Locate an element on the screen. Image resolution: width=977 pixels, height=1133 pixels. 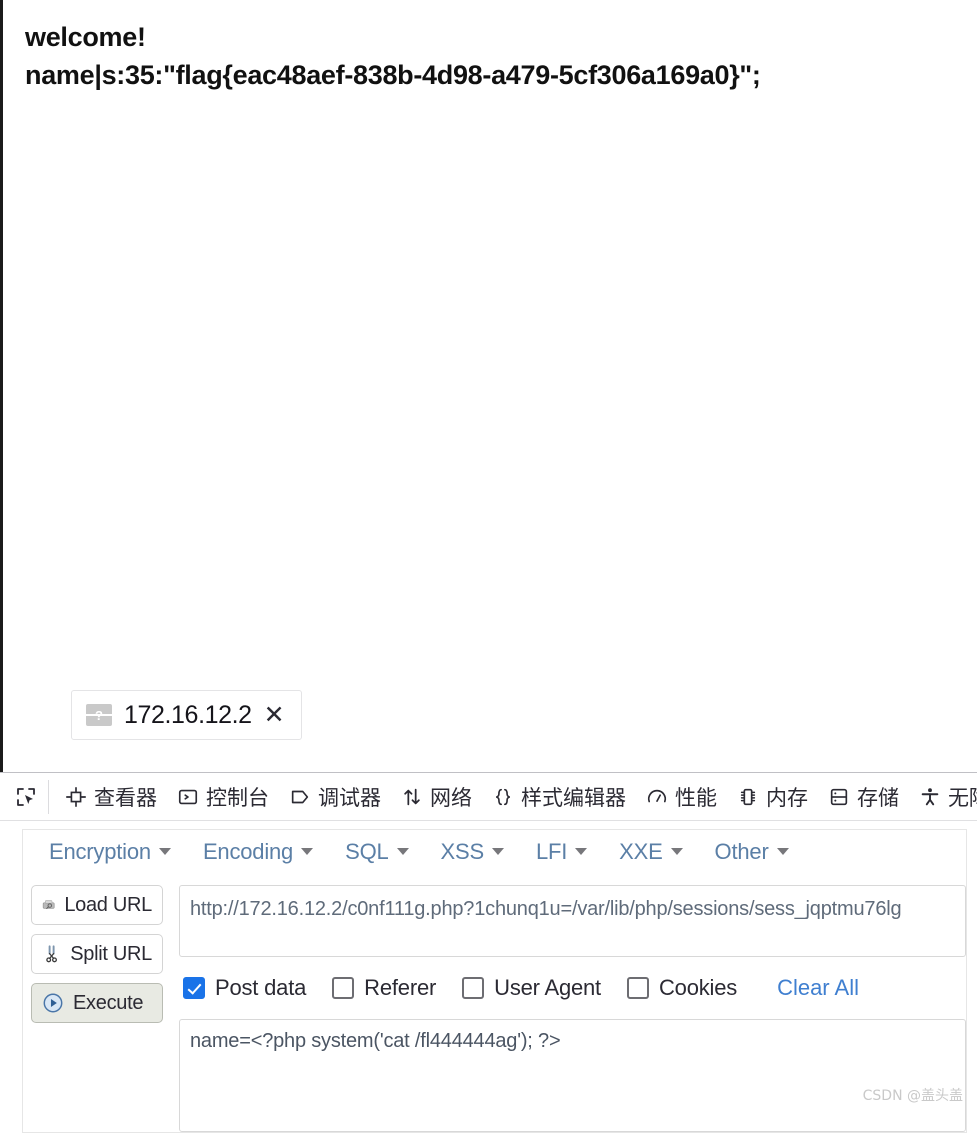
referer-checkbox: Referer is located at coordinates (384, 988).